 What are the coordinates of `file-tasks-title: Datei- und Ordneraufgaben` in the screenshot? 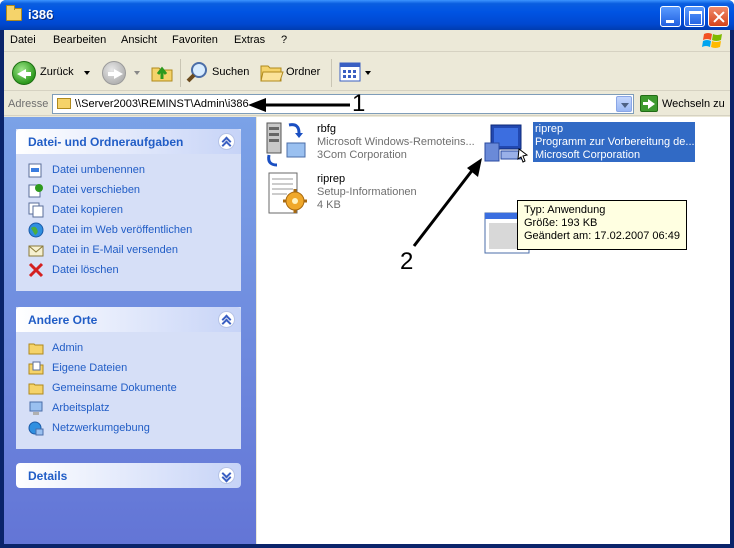 It's located at (106, 142).